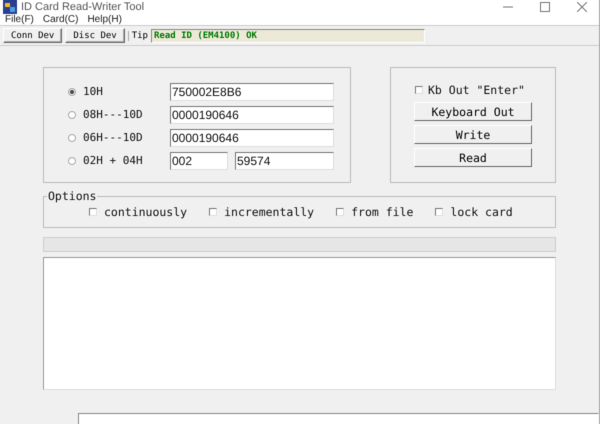 This screenshot has height=424, width=600. Describe the element at coordinates (104, 19) in the screenshot. I see `menu-item: Help(H)` at that location.